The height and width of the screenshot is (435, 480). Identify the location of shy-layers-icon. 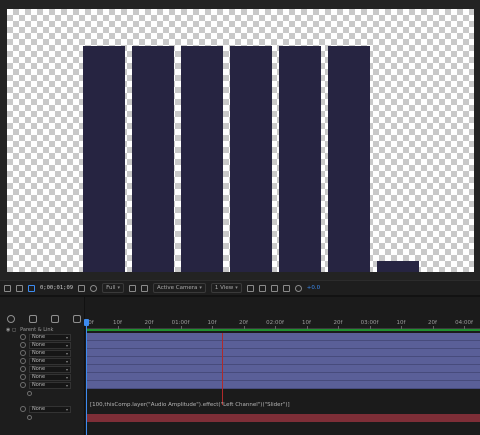
(11, 319).